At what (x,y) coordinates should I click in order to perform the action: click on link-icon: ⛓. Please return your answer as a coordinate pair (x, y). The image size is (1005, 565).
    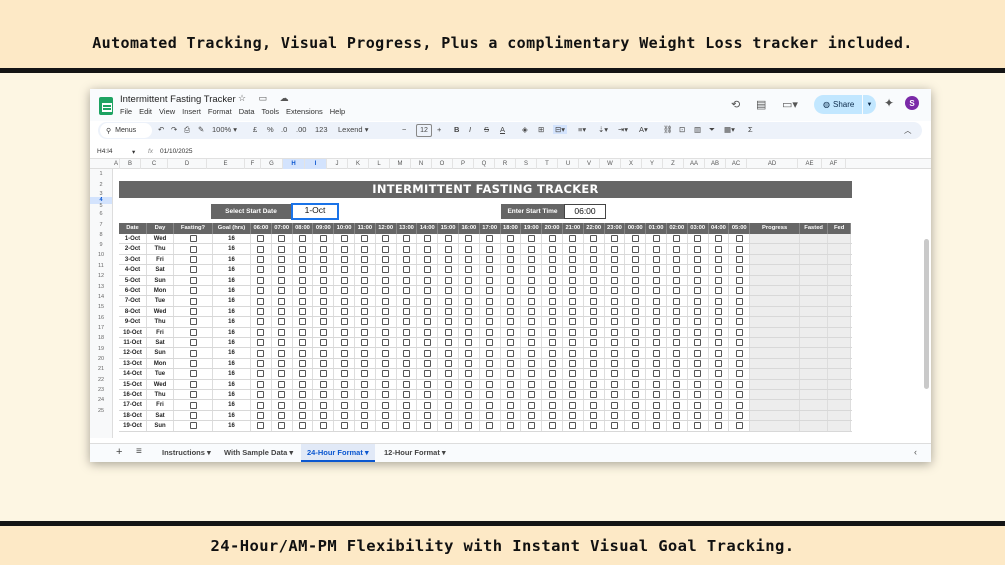
    Looking at the image, I should click on (668, 129).